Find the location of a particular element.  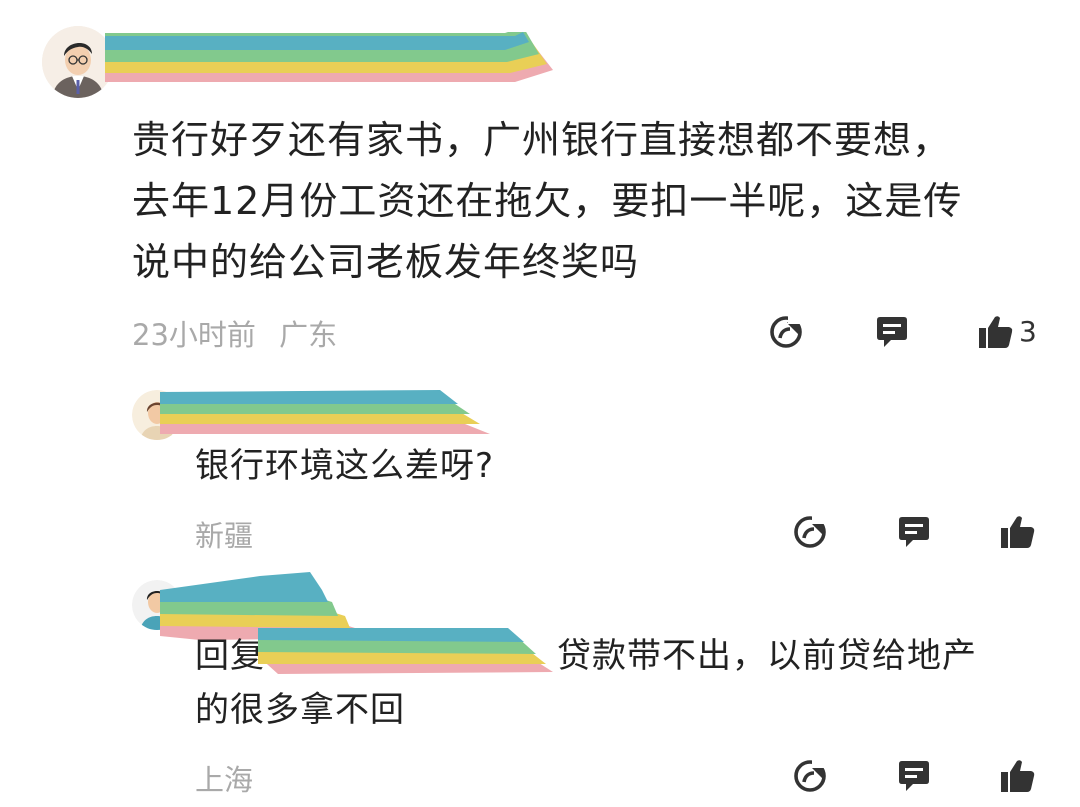

reply-text: 贷款带不出，以前贷给地产 is located at coordinates (767, 656).